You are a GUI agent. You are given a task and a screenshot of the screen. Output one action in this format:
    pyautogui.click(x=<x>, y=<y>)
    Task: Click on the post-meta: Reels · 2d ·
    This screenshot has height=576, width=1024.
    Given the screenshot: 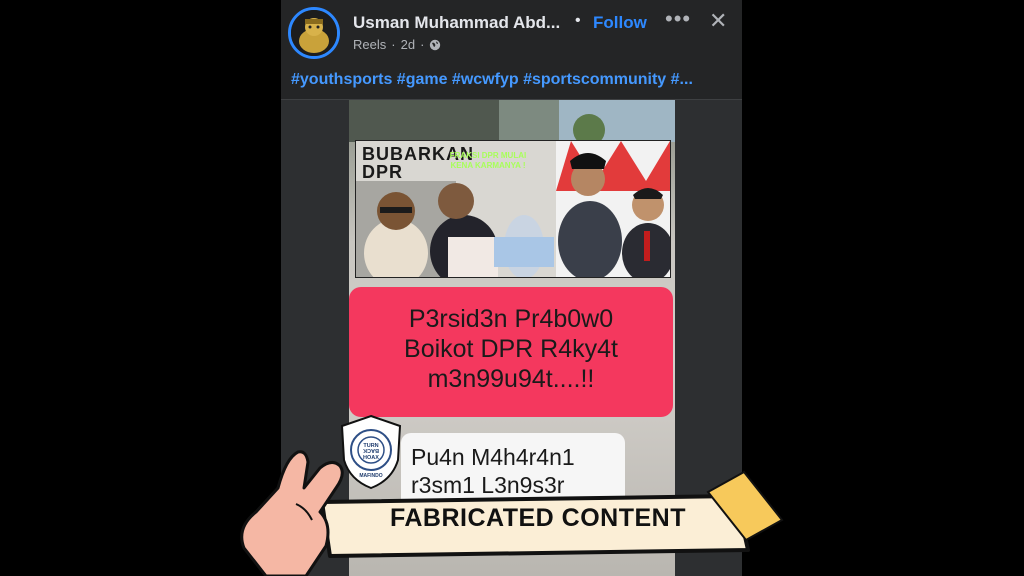 What is the action you would take?
    pyautogui.click(x=397, y=44)
    